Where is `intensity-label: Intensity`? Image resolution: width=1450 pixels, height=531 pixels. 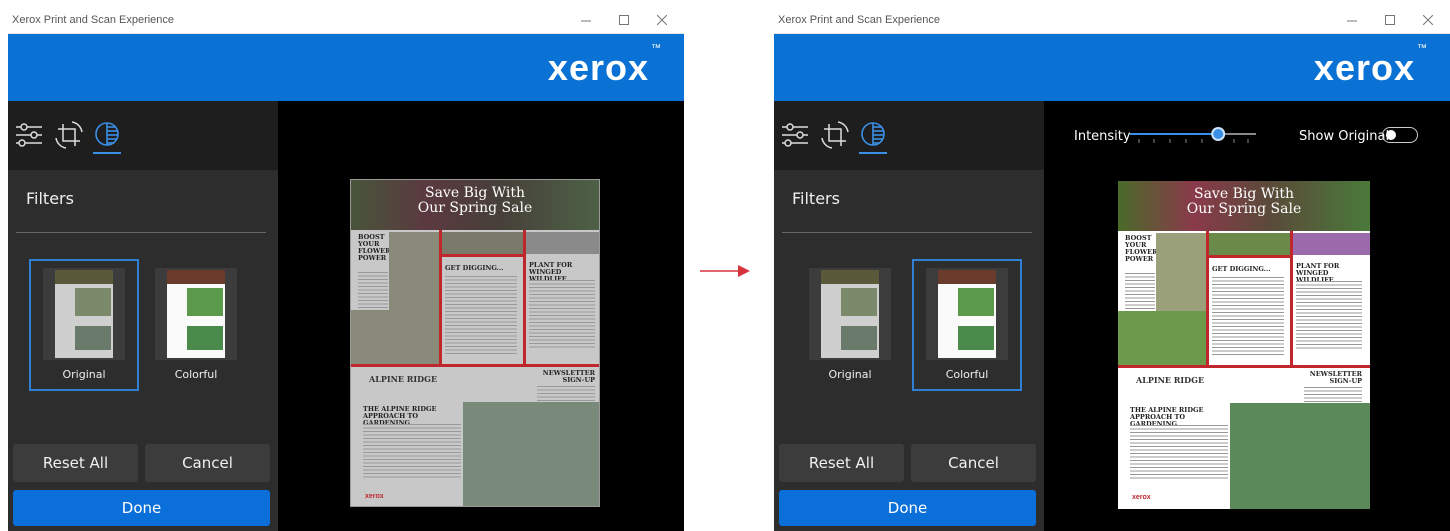
intensity-label: Intensity is located at coordinates (1102, 136).